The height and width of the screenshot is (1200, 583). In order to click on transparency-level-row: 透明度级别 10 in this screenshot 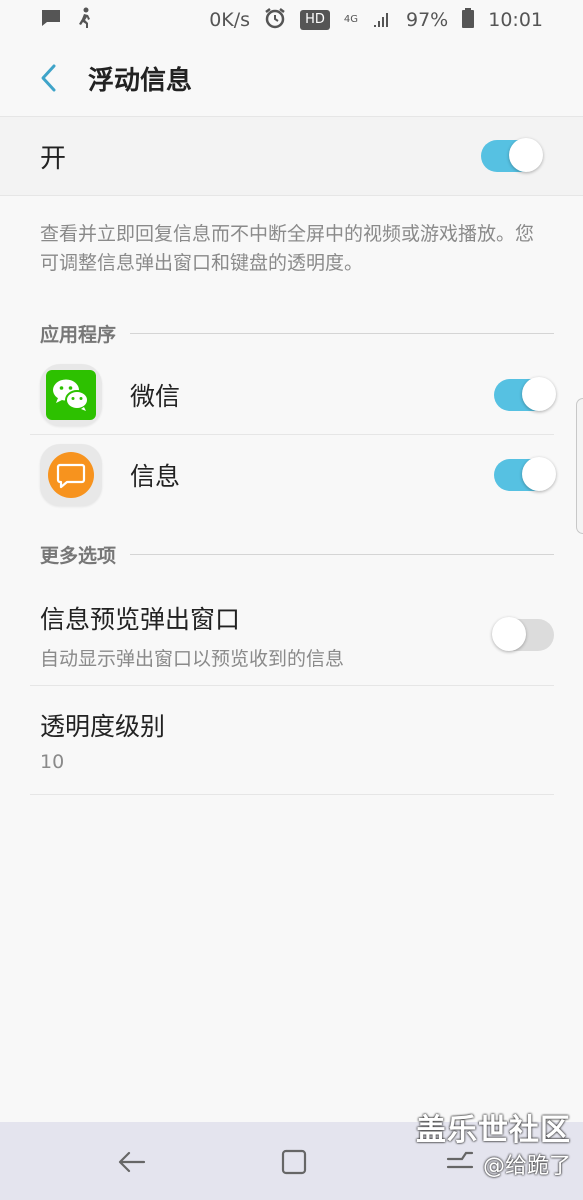, I will do `click(292, 740)`.